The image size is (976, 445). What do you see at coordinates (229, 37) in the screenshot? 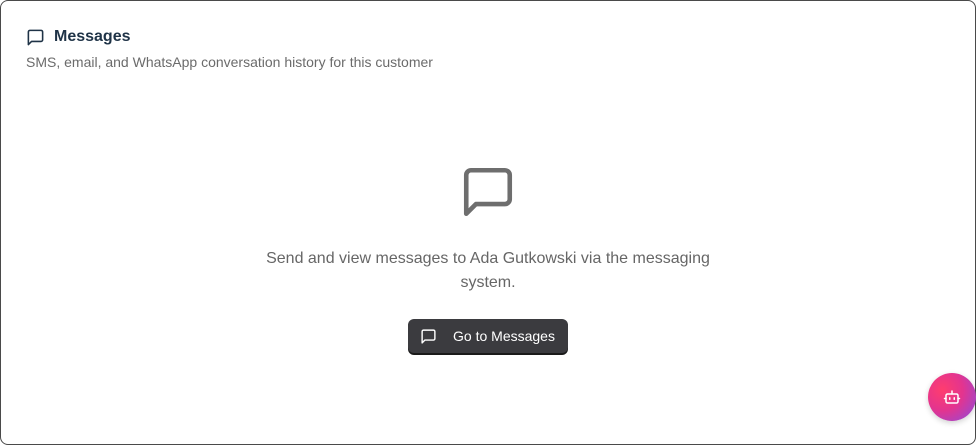
I see `title-row: Messages` at bounding box center [229, 37].